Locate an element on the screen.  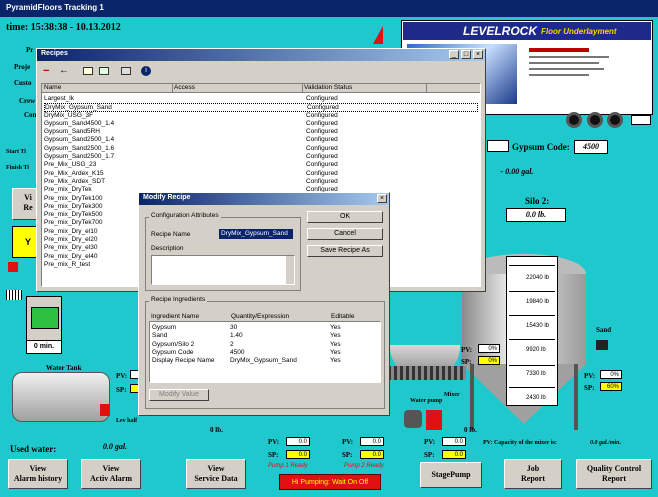
ingredient-qty: 2 is located at coordinates (232, 344).